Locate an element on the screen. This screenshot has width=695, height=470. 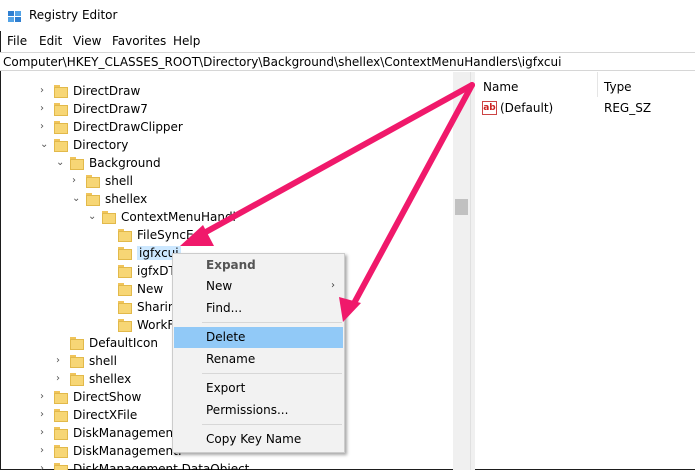
tree-node-label: DirectDraw is located at coordinates (106, 91).